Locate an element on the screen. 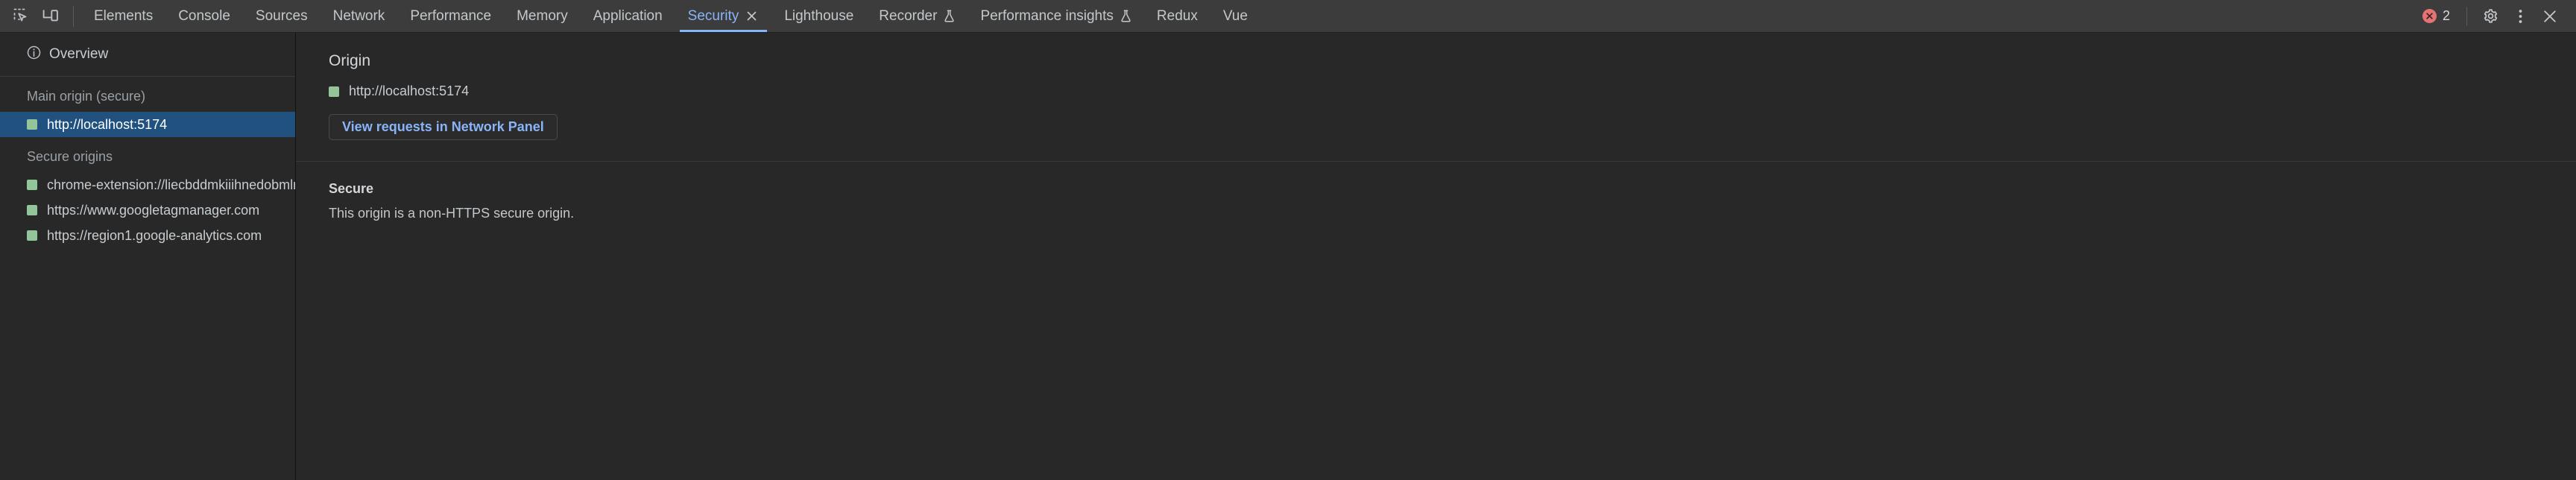 This screenshot has width=2576, height=480. tab-redux: Redux is located at coordinates (1177, 16).